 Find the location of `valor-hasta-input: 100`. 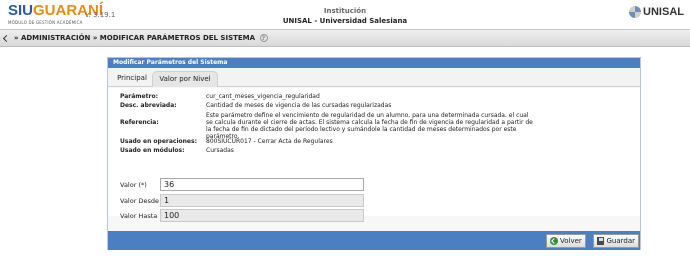

valor-hasta-input: 100 is located at coordinates (262, 215).